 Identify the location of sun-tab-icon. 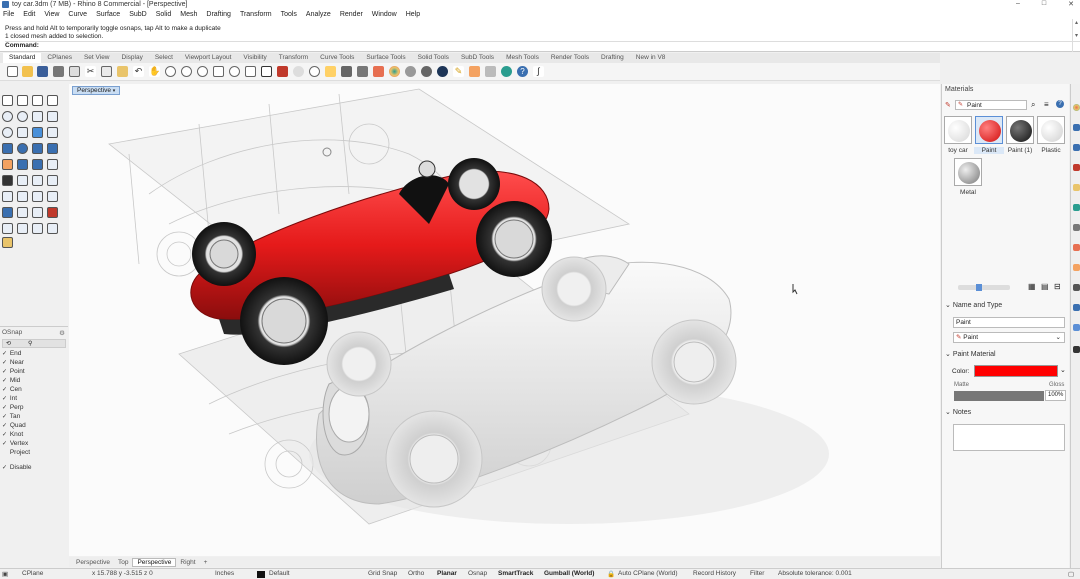
(1076, 267).